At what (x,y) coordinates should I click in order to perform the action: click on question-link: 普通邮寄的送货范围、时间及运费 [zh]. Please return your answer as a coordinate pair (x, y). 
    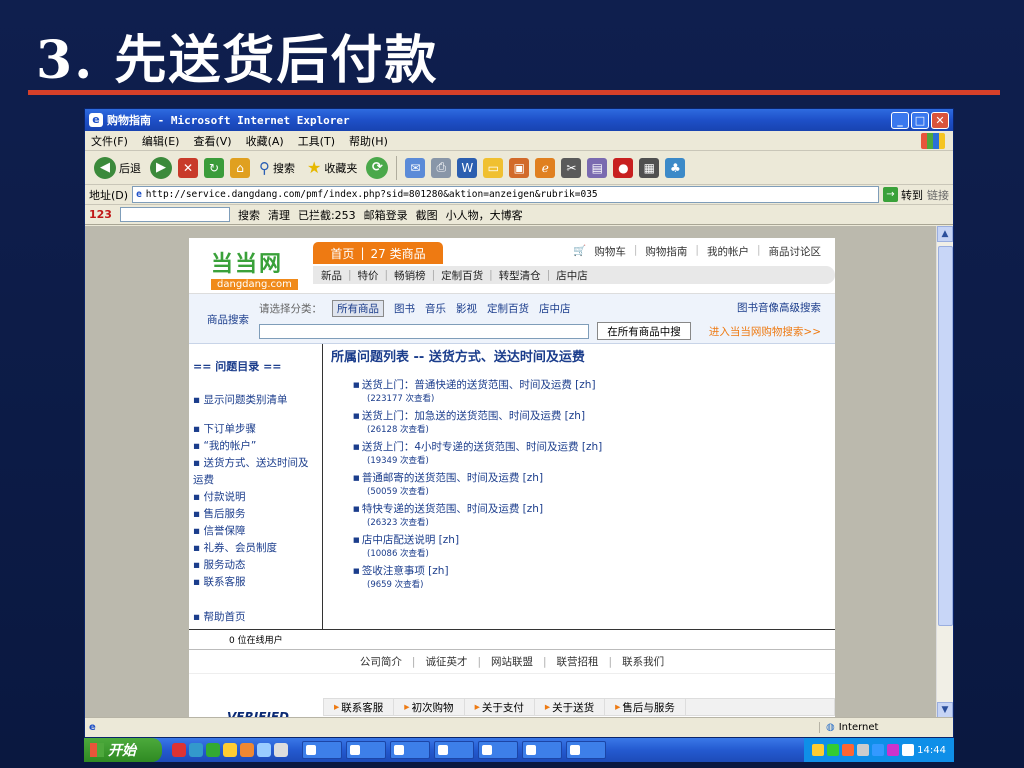
    Looking at the image, I should click on (591, 477).